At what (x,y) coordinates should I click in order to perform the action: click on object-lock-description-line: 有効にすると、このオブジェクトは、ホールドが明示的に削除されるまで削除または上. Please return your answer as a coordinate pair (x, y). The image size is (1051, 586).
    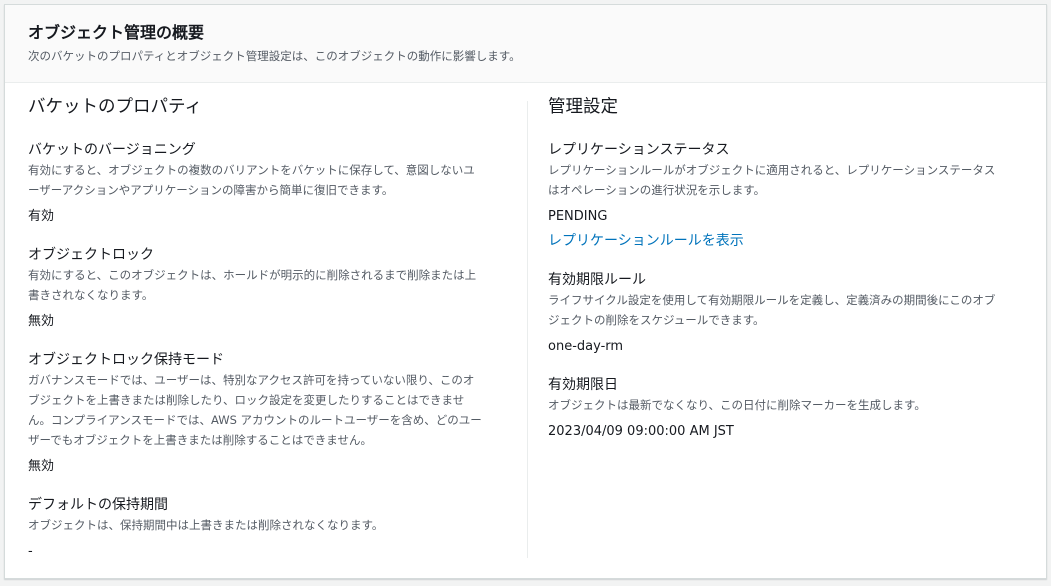
    Looking at the image, I should click on (252, 275).